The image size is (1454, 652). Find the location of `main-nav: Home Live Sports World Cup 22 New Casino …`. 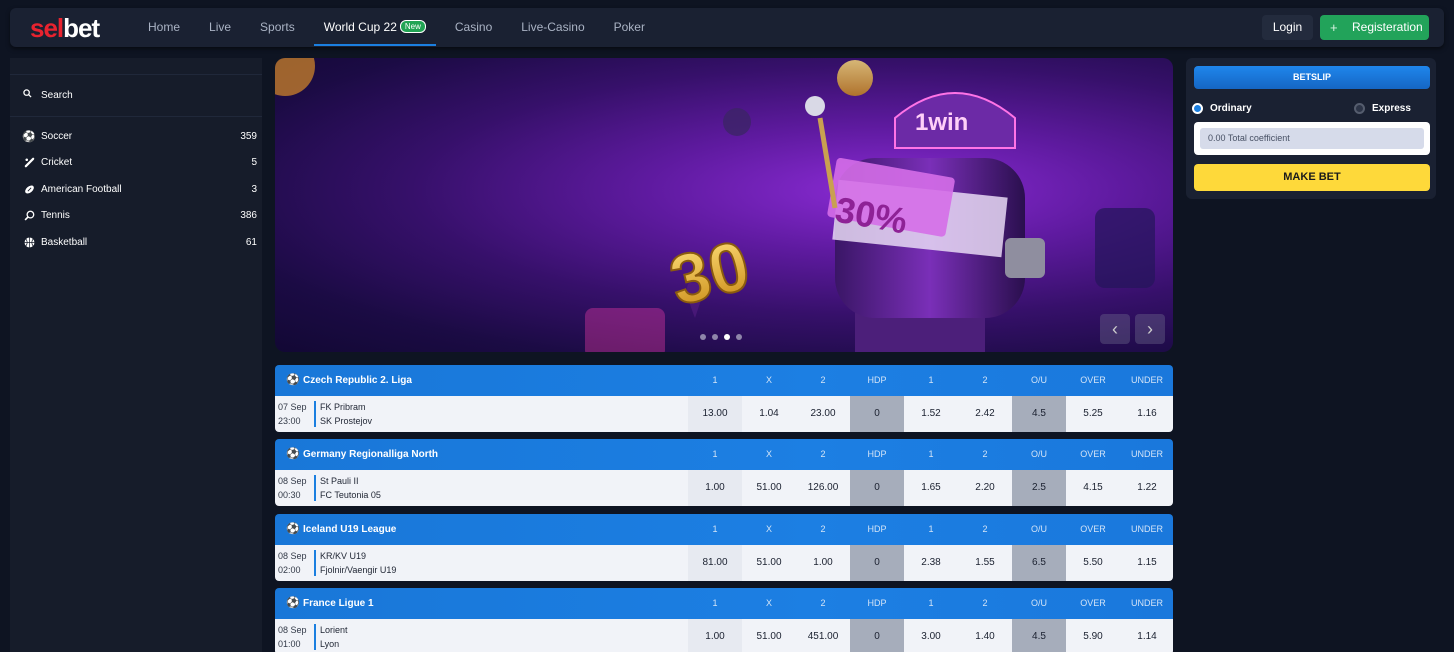

main-nav: Home Live Sports World Cup 22 New Casino … is located at coordinates (401, 27).